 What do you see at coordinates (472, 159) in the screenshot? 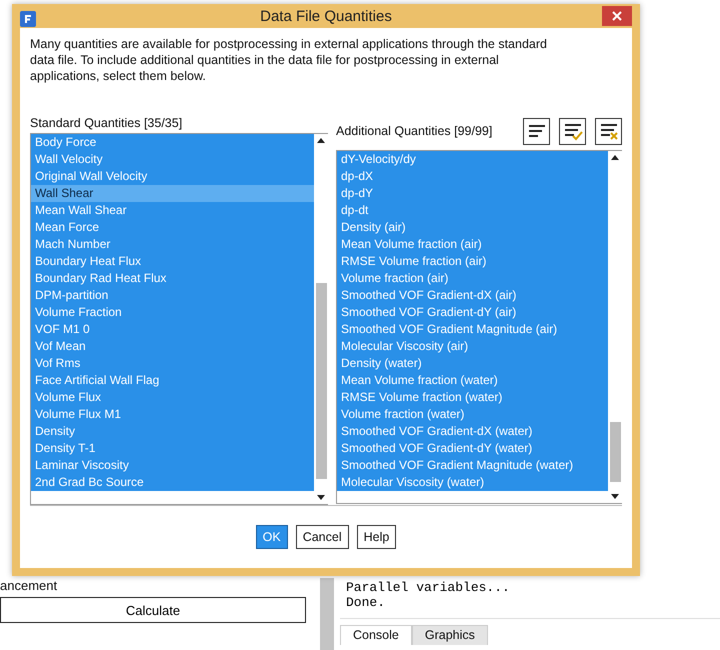
I see `list-item: dY-Velocity/dy` at bounding box center [472, 159].